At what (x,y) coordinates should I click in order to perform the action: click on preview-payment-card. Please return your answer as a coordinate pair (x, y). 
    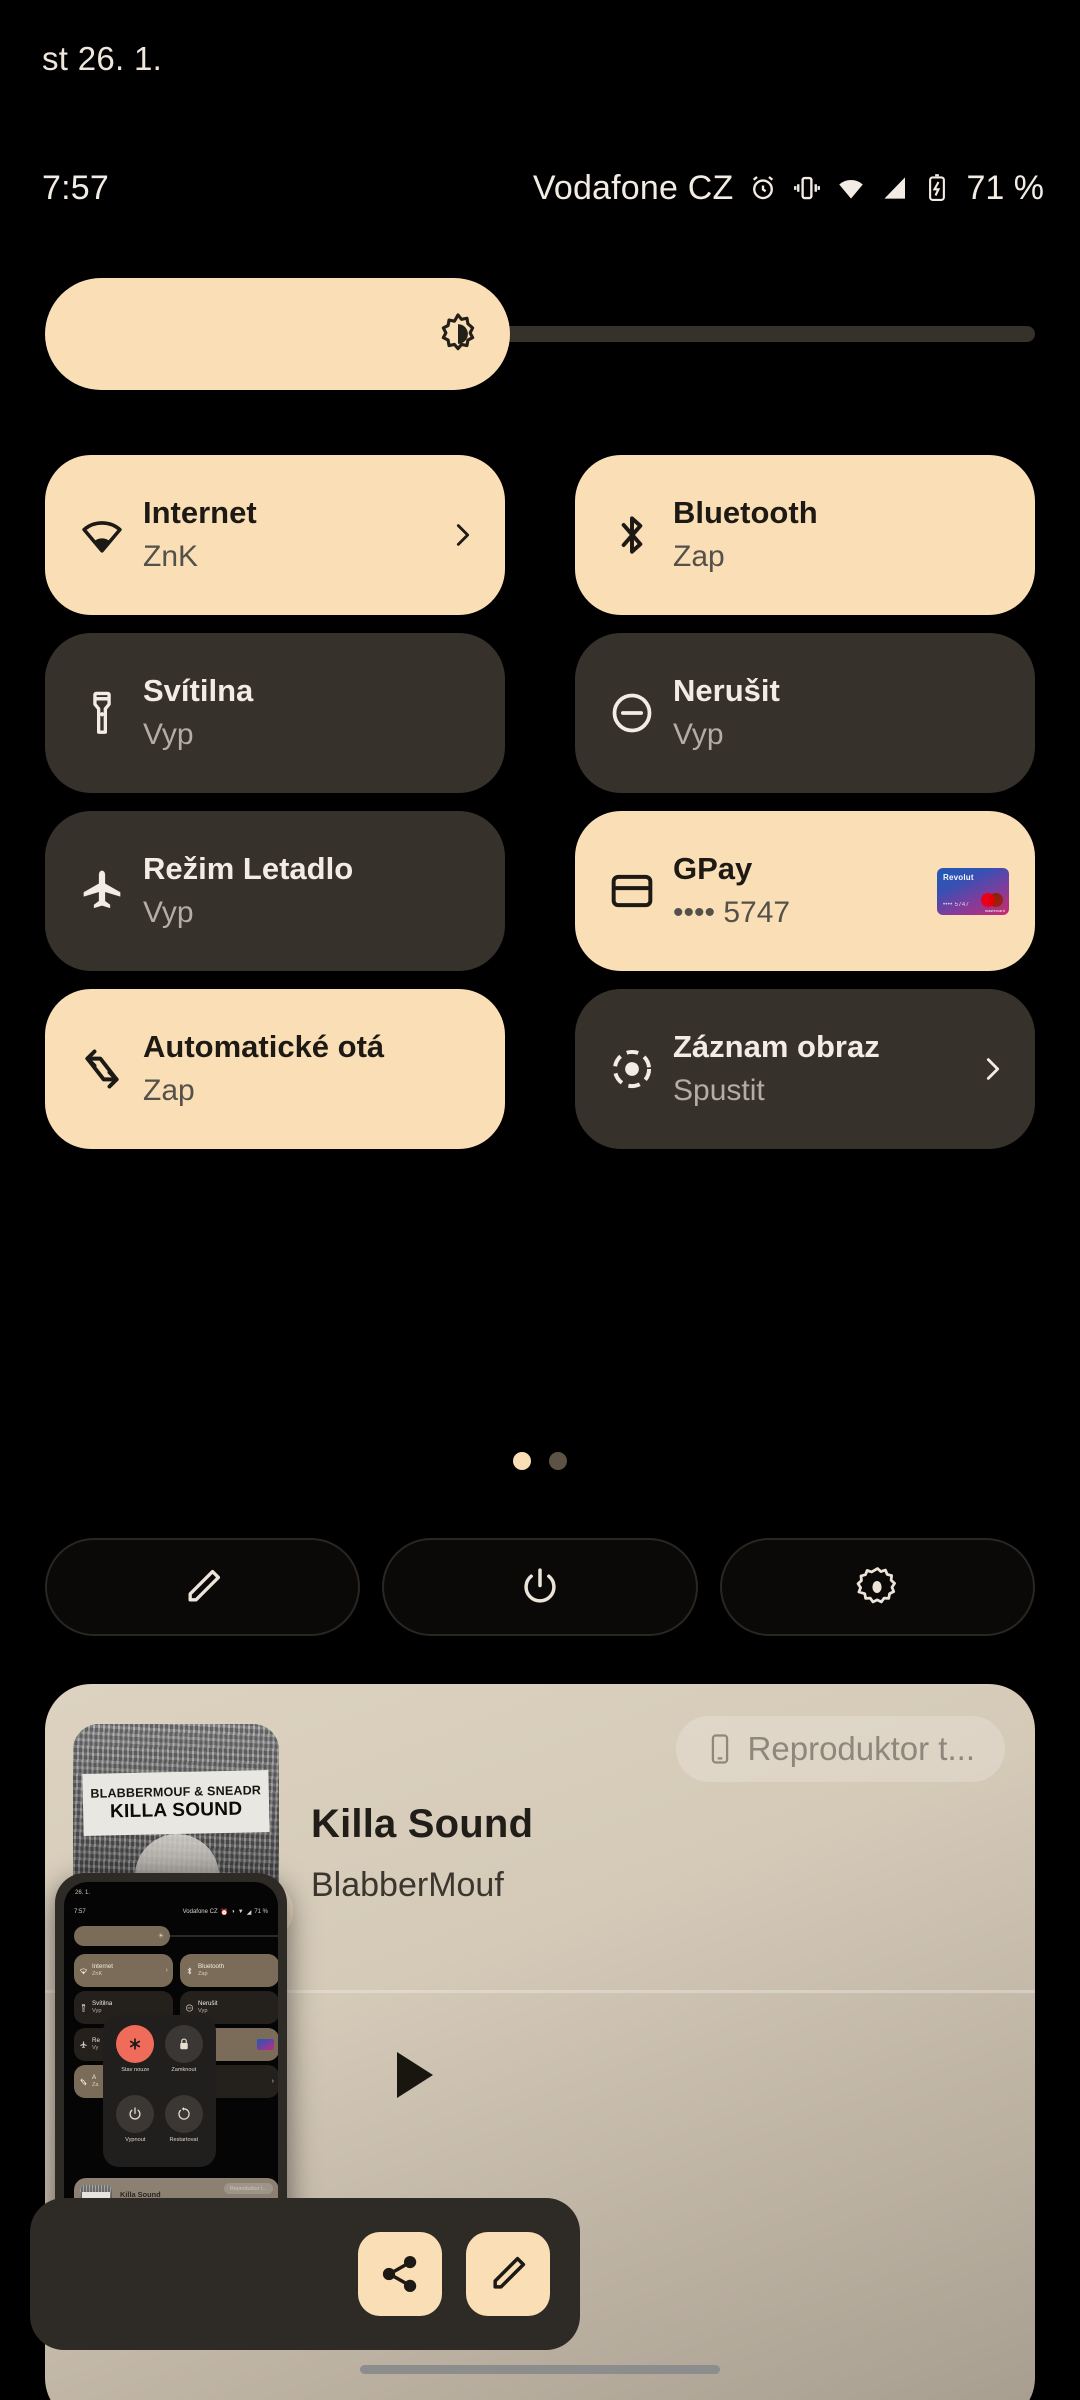
    Looking at the image, I should click on (265, 2044).